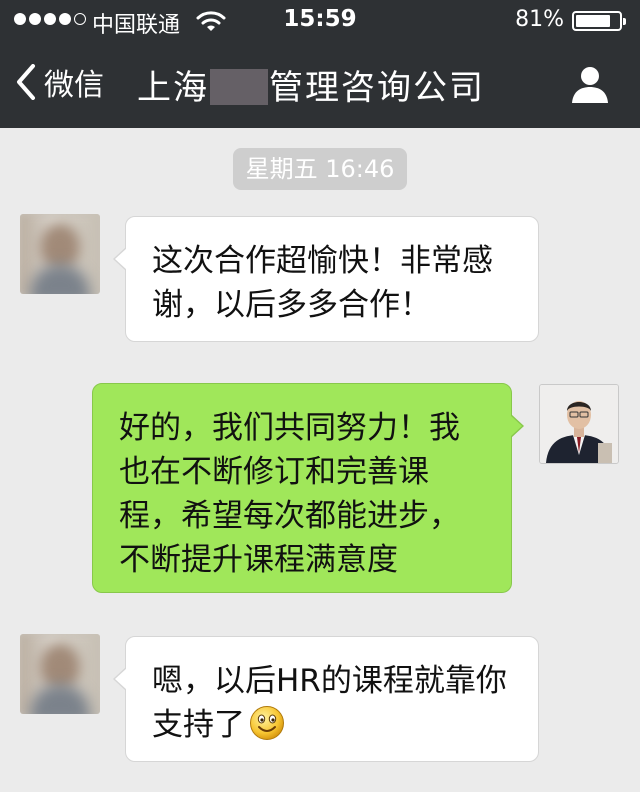 This screenshot has width=640, height=792. I want to click on chat-title-suffix: 管理咨询公司, so click(377, 88).